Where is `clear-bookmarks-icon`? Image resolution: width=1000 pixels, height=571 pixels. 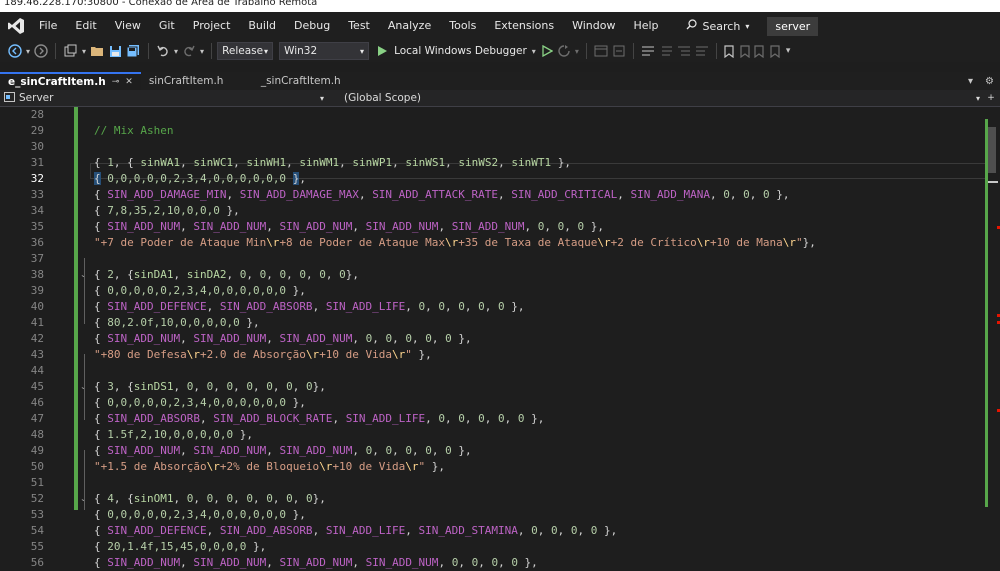 clear-bookmarks-icon is located at coordinates (776, 51).